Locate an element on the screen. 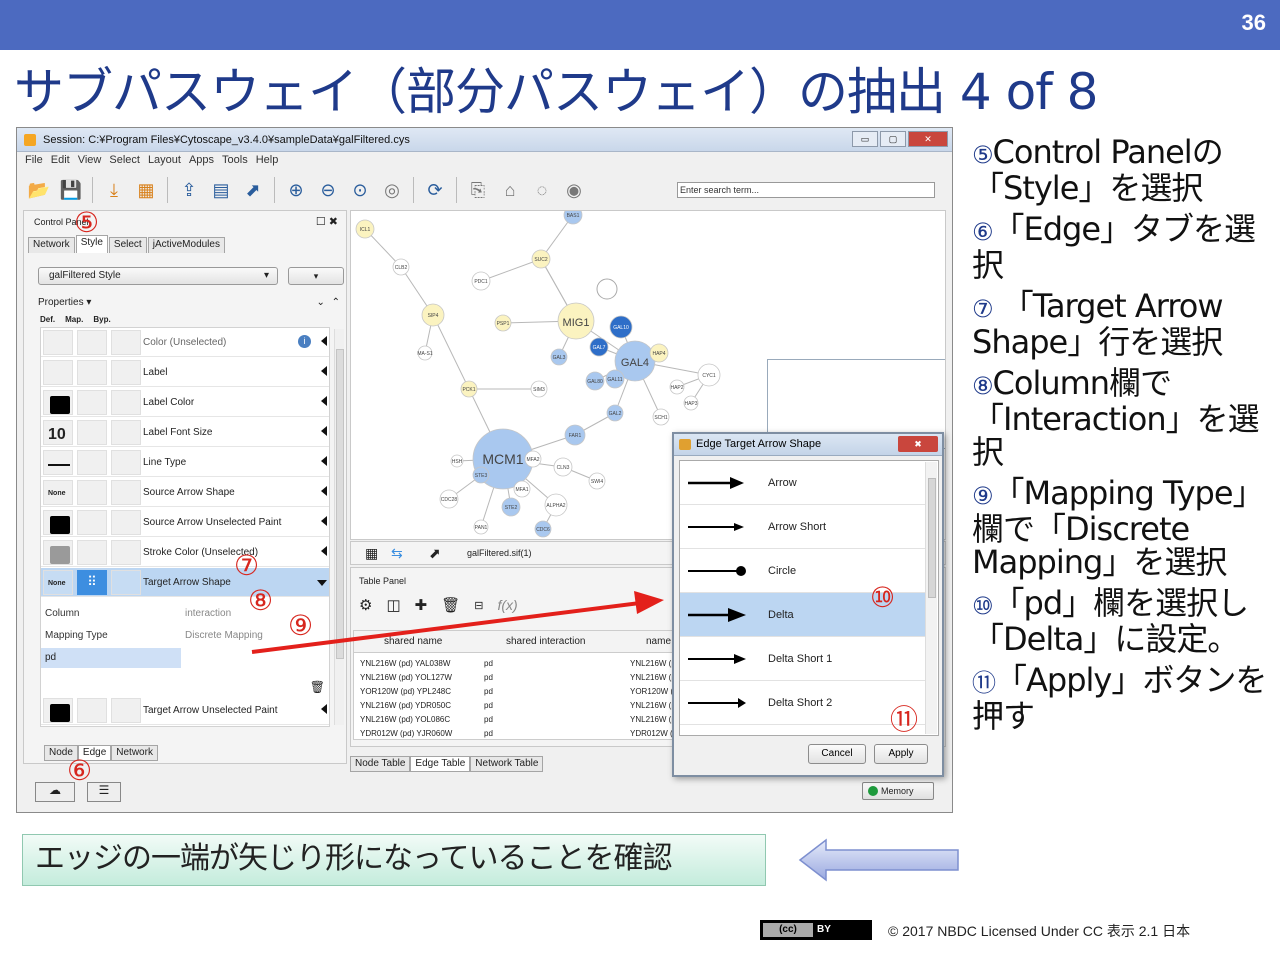 The height and width of the screenshot is (960, 1280). gear-icon: ⚙ is located at coordinates (365, 605).